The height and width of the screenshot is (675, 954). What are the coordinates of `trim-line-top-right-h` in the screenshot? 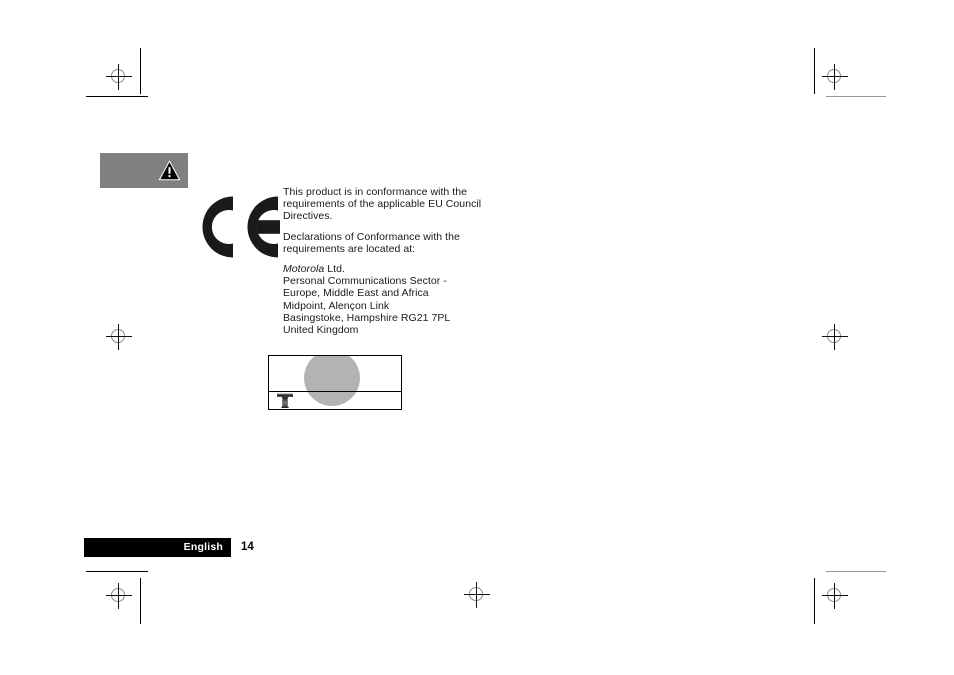 It's located at (856, 96).